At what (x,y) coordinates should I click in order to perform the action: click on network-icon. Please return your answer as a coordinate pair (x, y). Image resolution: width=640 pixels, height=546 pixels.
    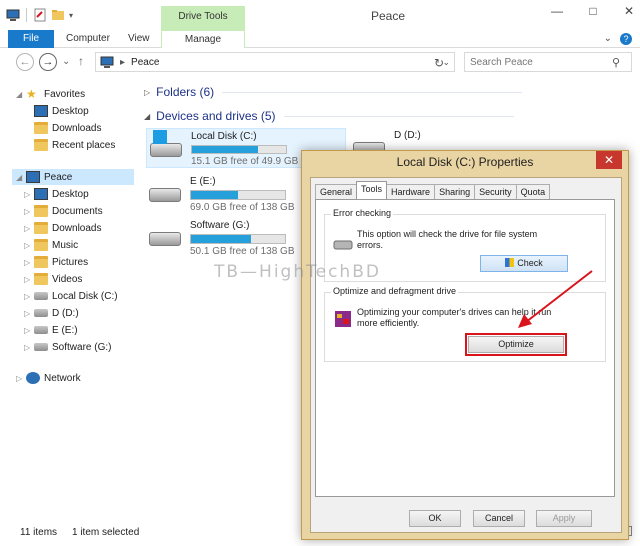
    Looking at the image, I should click on (33, 378).